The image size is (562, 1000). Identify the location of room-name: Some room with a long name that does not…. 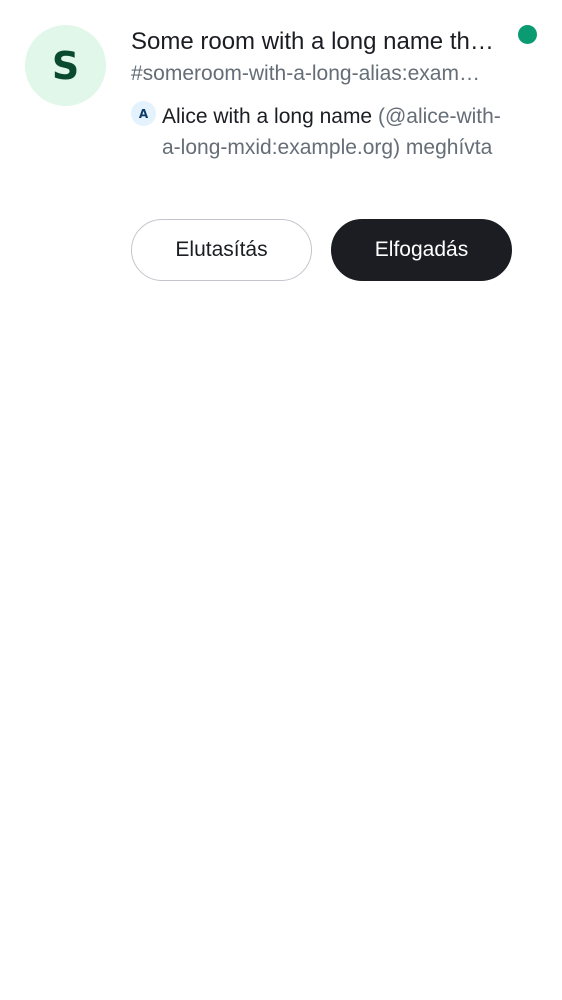
(314, 41).